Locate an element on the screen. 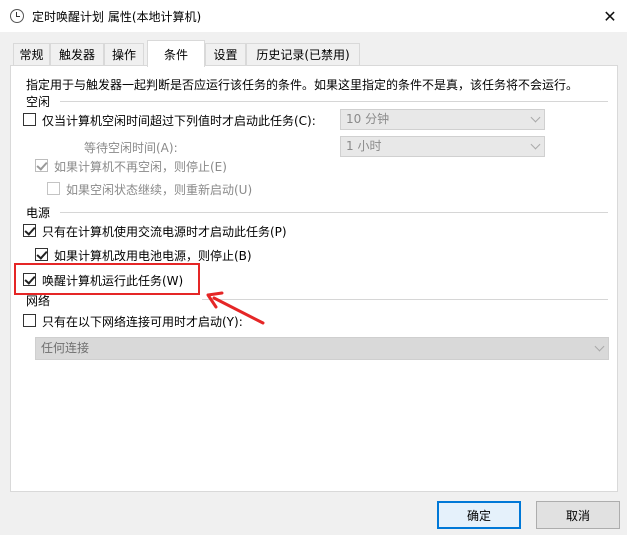 This screenshot has height=535, width=627. tab-conditions: 条件 is located at coordinates (176, 53).